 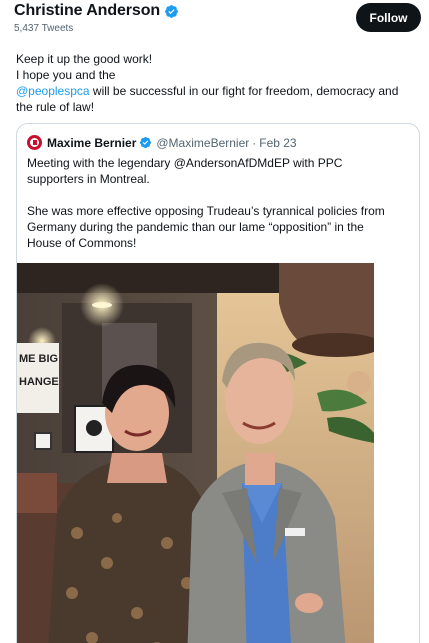 I want to click on quoted-author-handle: @MaximeBernier, so click(x=202, y=143).